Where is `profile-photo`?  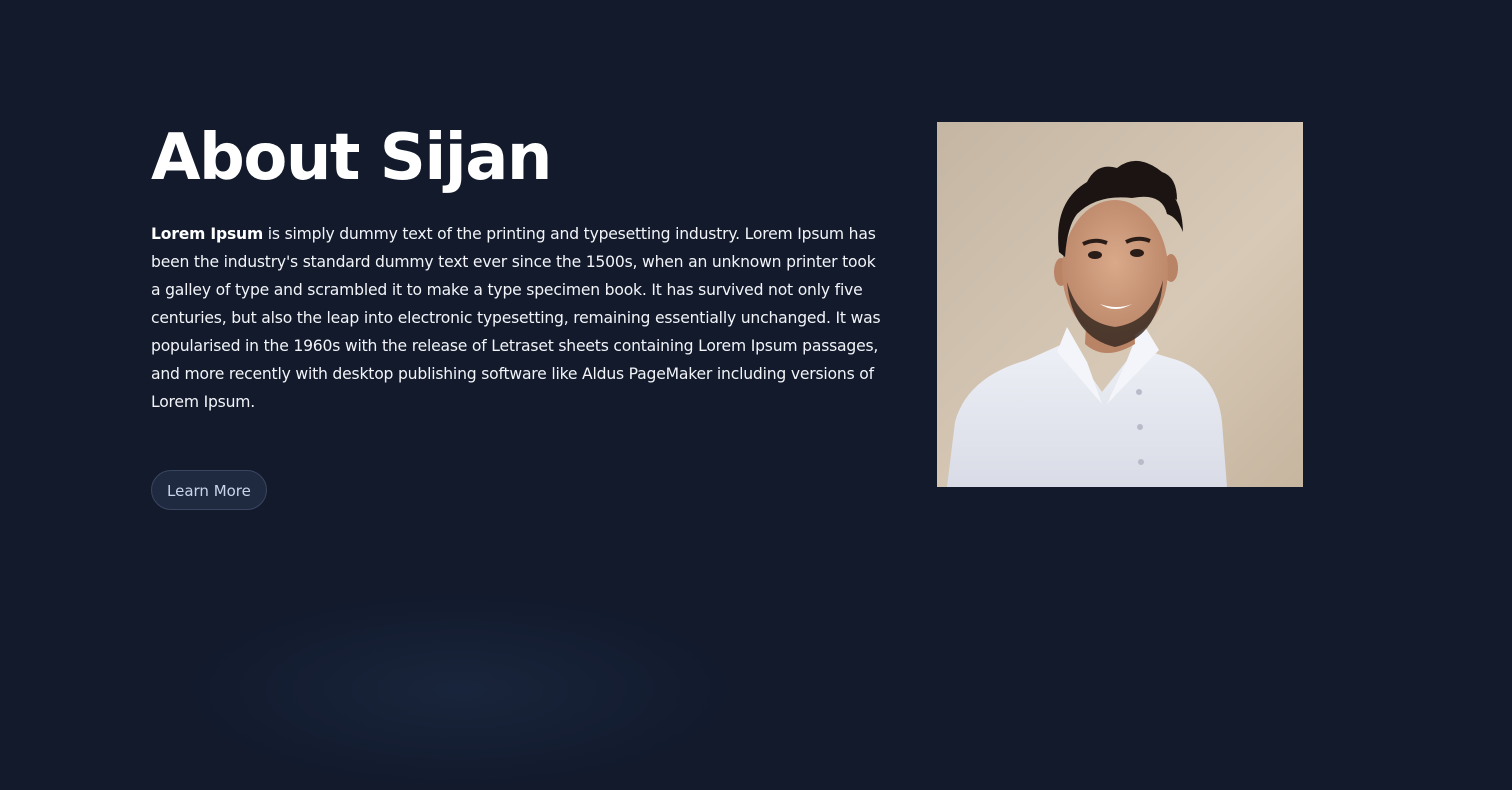
profile-photo is located at coordinates (1120, 304).